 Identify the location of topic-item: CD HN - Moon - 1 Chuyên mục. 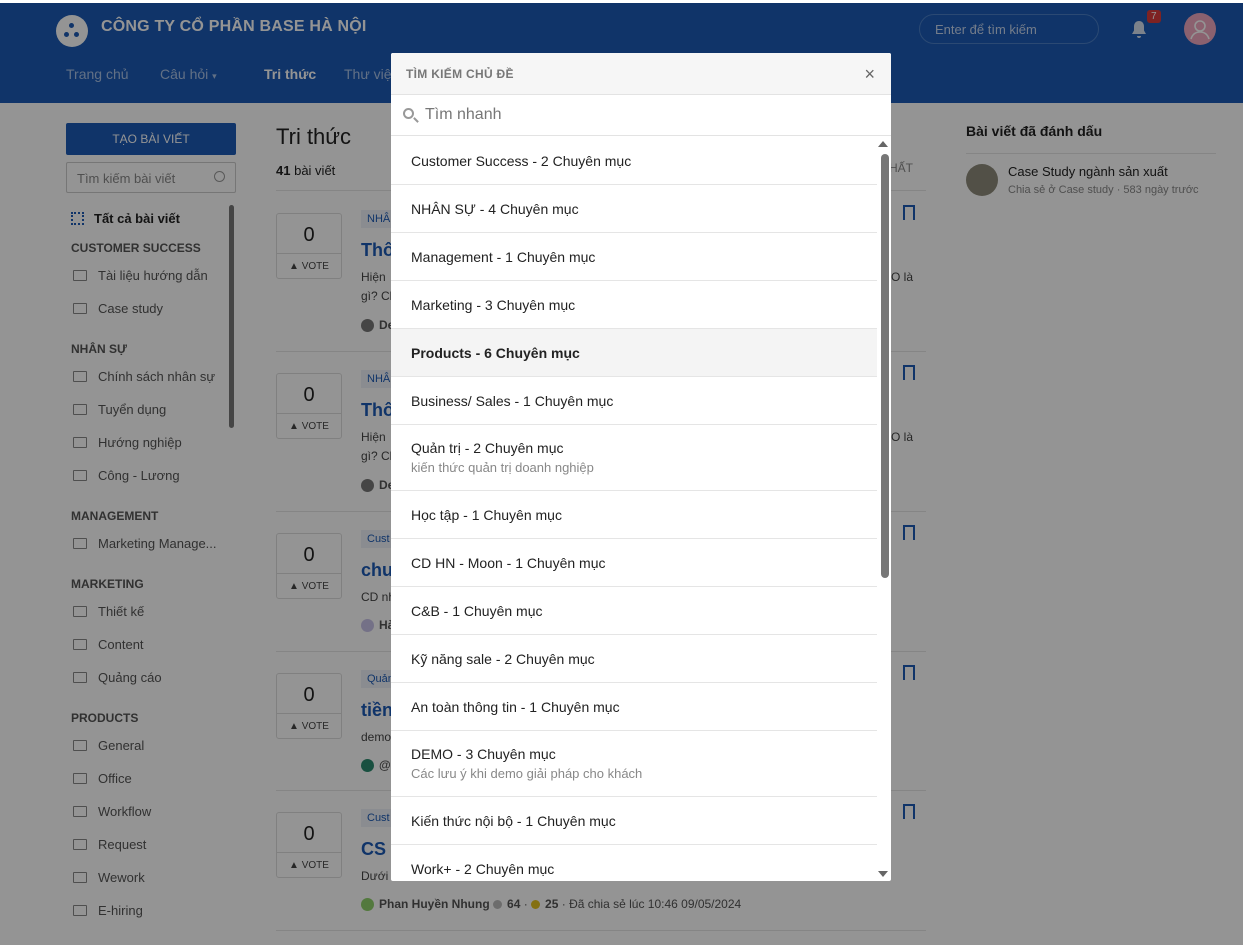
(634, 563).